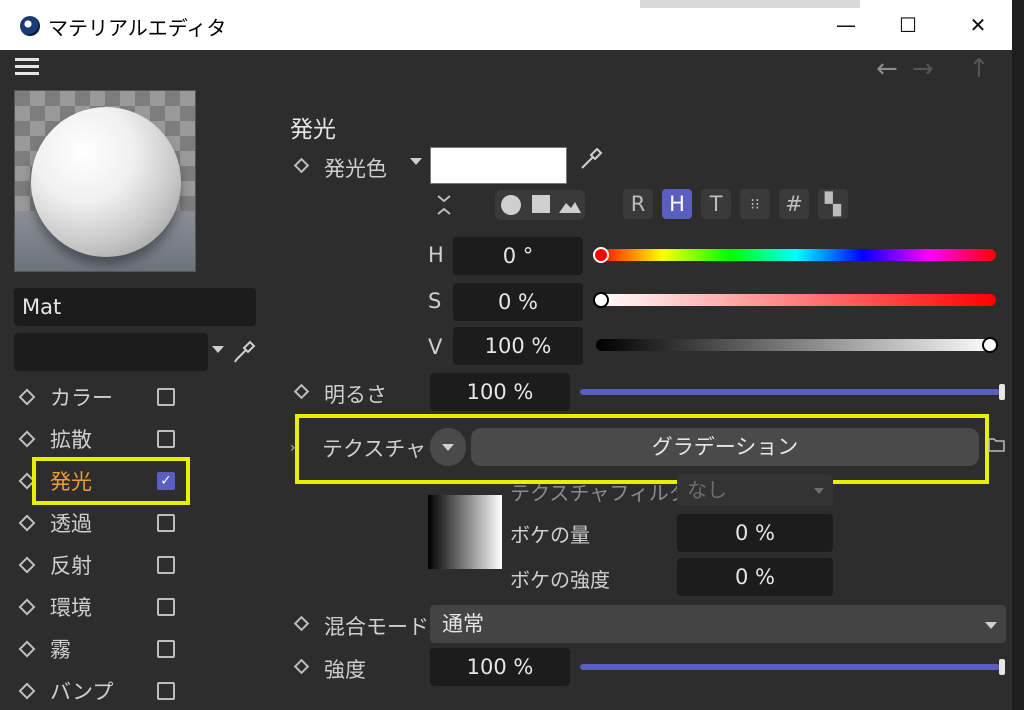 This screenshot has height=710, width=1024. What do you see at coordinates (27, 67) in the screenshot?
I see `menu-icon` at bounding box center [27, 67].